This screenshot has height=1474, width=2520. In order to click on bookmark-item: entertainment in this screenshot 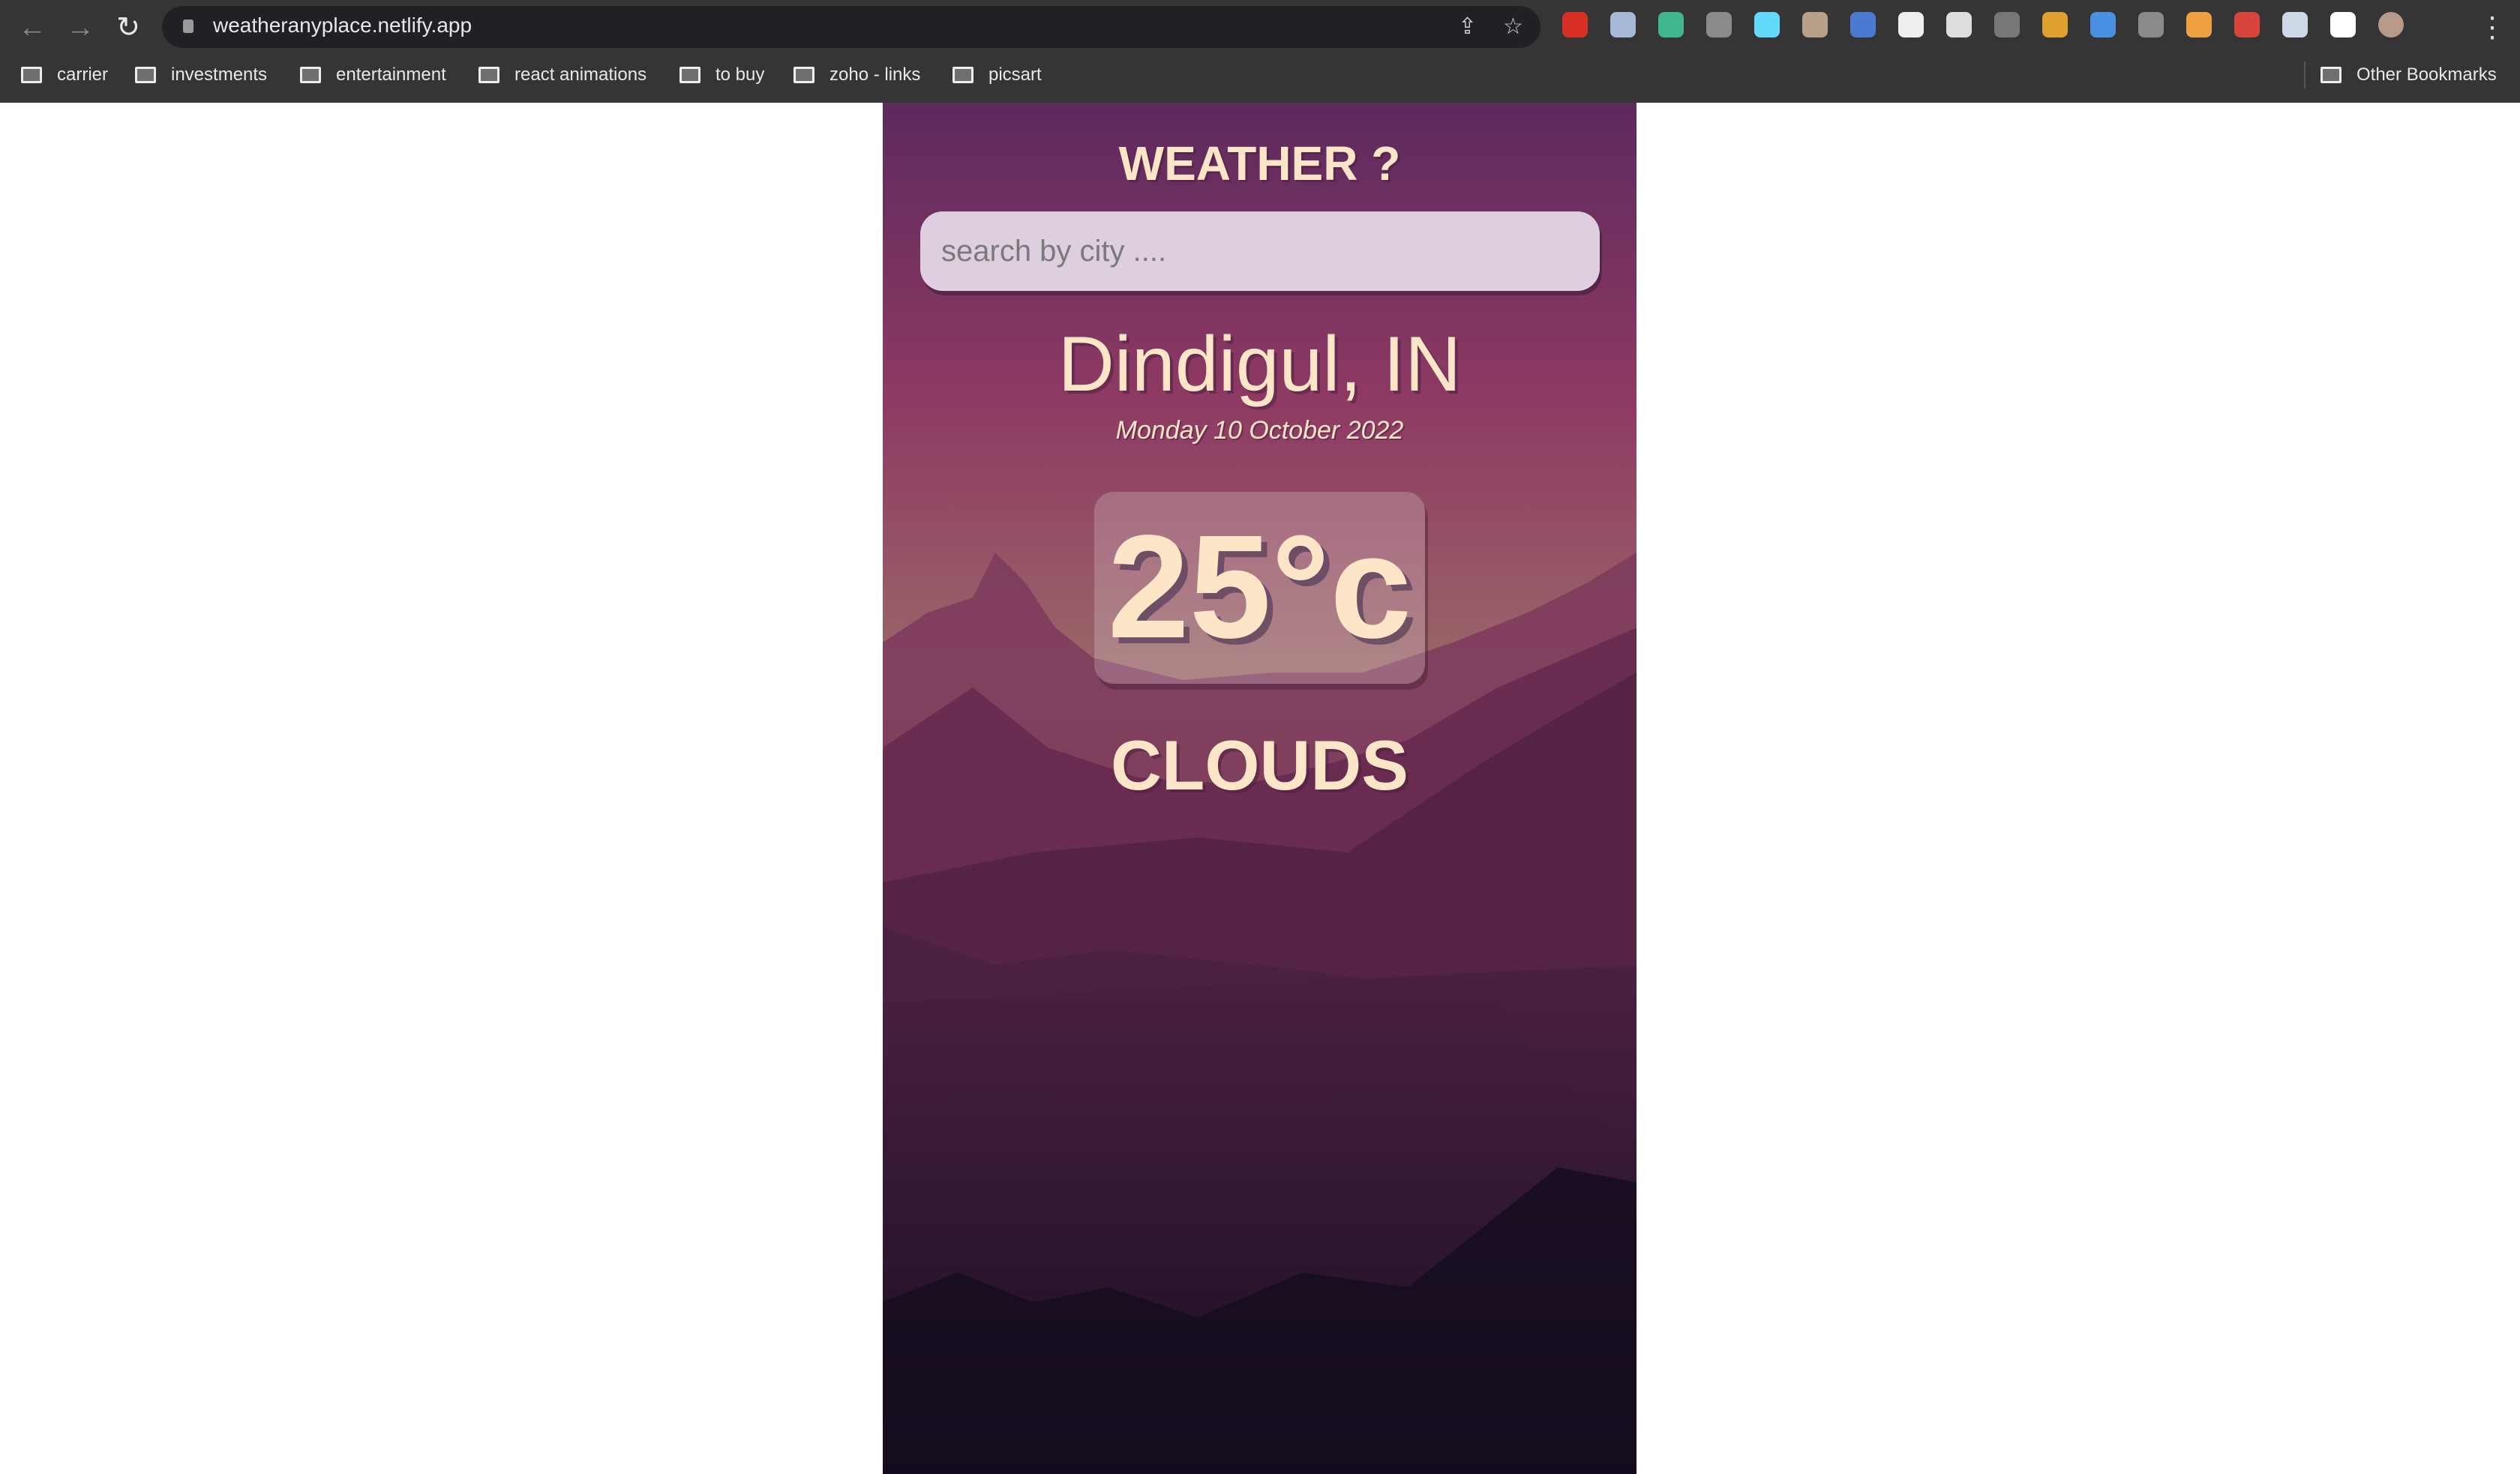, I will do `click(373, 74)`.